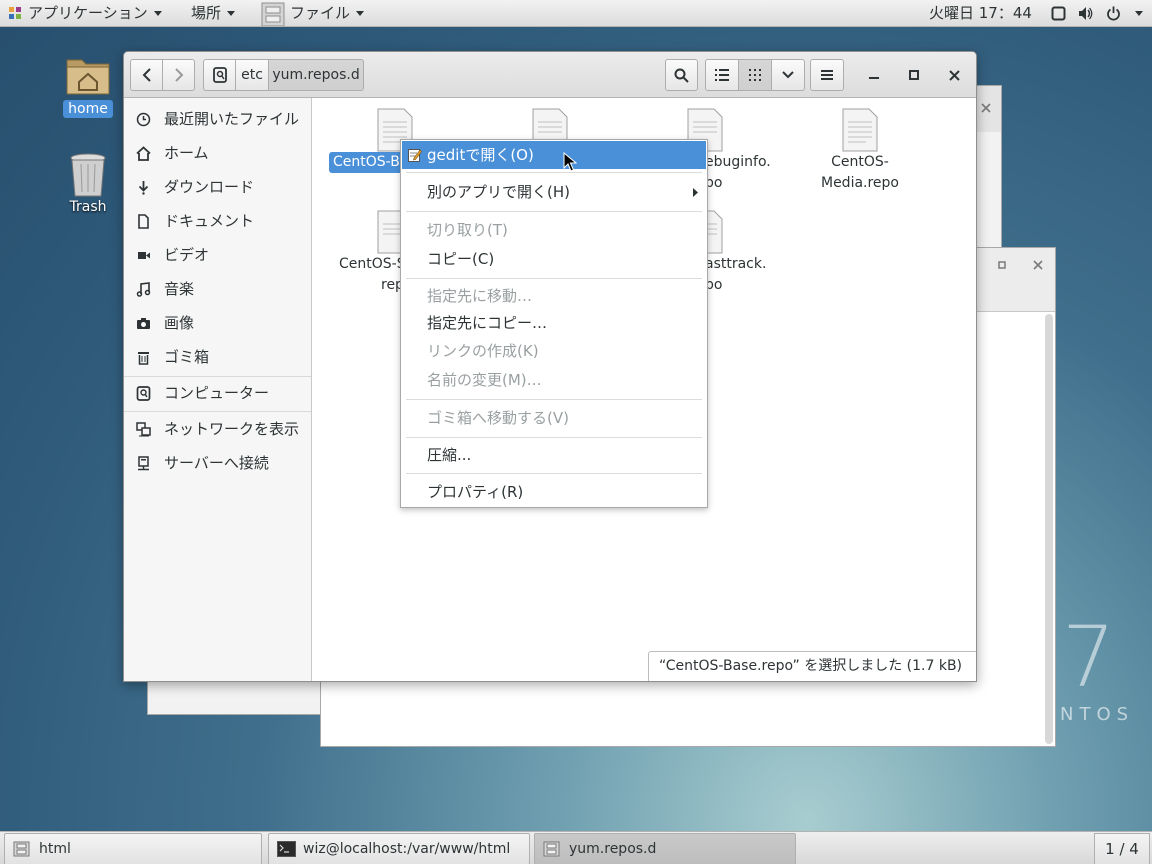 The width and height of the screenshot is (1152, 864). I want to click on menu-item-label: リンクの作成(K), so click(483, 351).